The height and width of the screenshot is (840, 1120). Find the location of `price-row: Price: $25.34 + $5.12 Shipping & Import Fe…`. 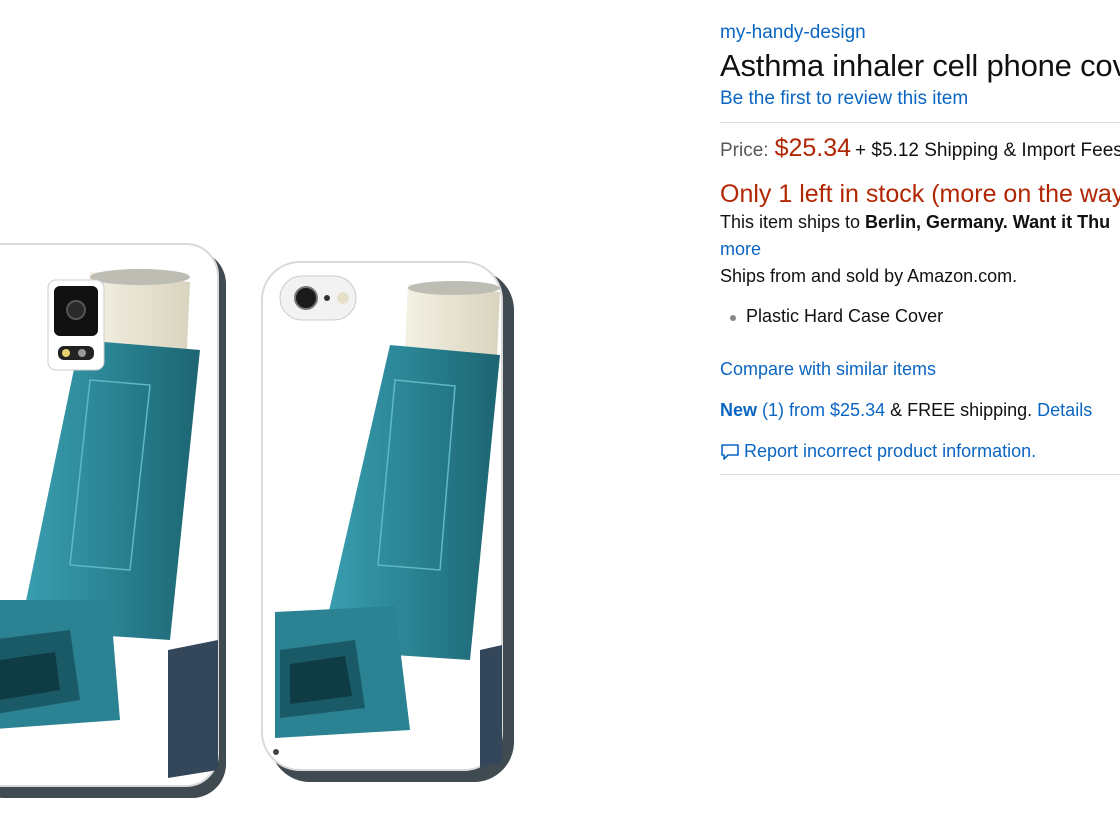

price-row: Price: $25.34 + $5.12 Shipping & Import Fe… is located at coordinates (920, 148).